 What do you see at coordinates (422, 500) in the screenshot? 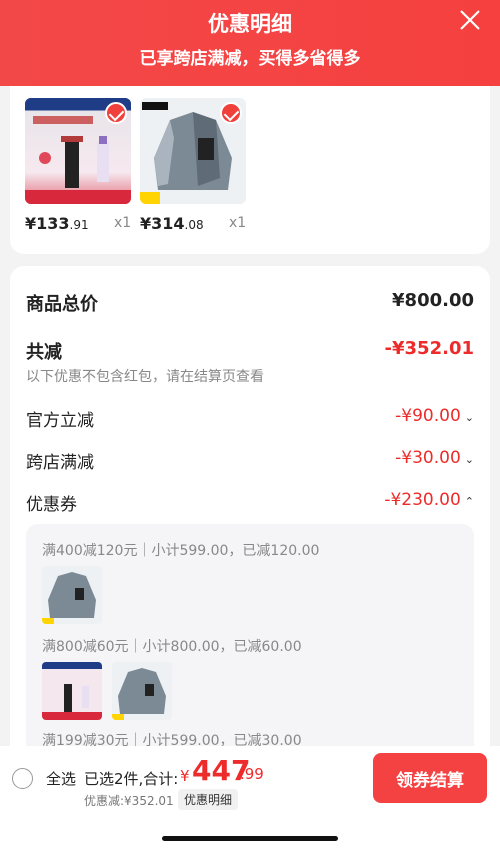
I see `coupon-value: -¥230.00` at bounding box center [422, 500].